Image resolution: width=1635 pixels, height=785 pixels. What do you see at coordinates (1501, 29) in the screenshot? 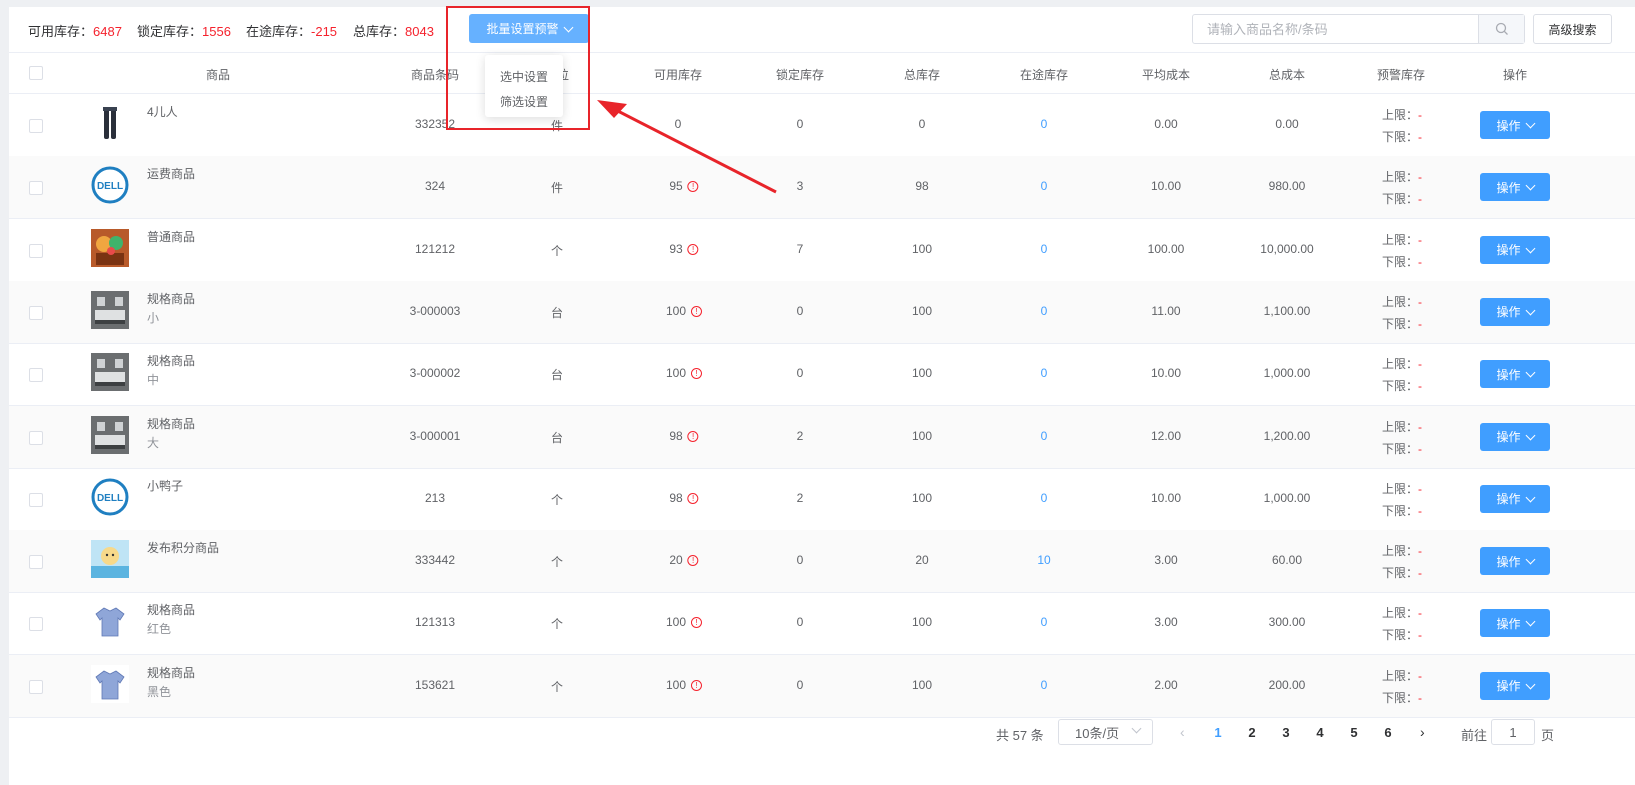
I see `search-button` at bounding box center [1501, 29].